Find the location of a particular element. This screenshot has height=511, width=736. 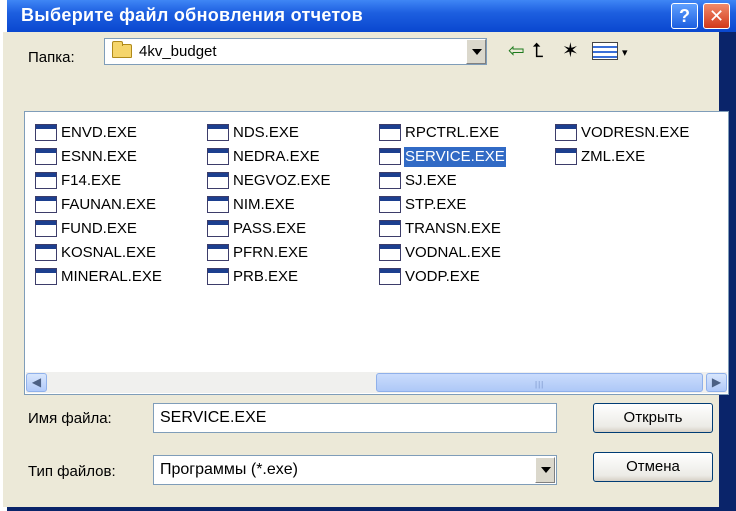

file-item: NIM.EXE is located at coordinates (290, 206).